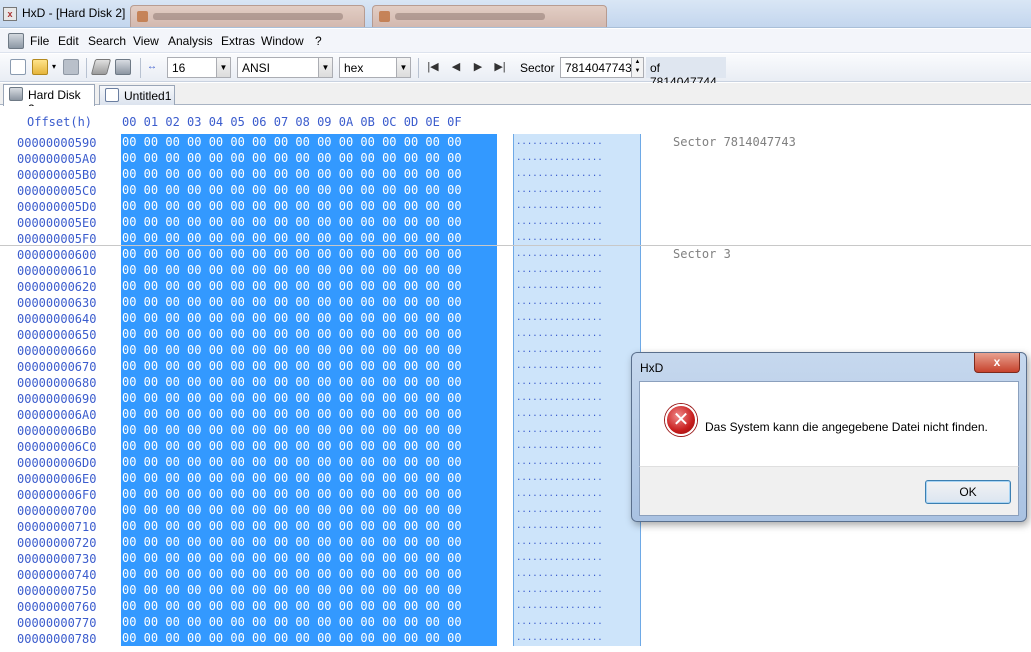 This screenshot has width=1031, height=652. Describe the element at coordinates (199, 67) in the screenshot. I see `bytes-per-row-select: 16 ▼` at that location.